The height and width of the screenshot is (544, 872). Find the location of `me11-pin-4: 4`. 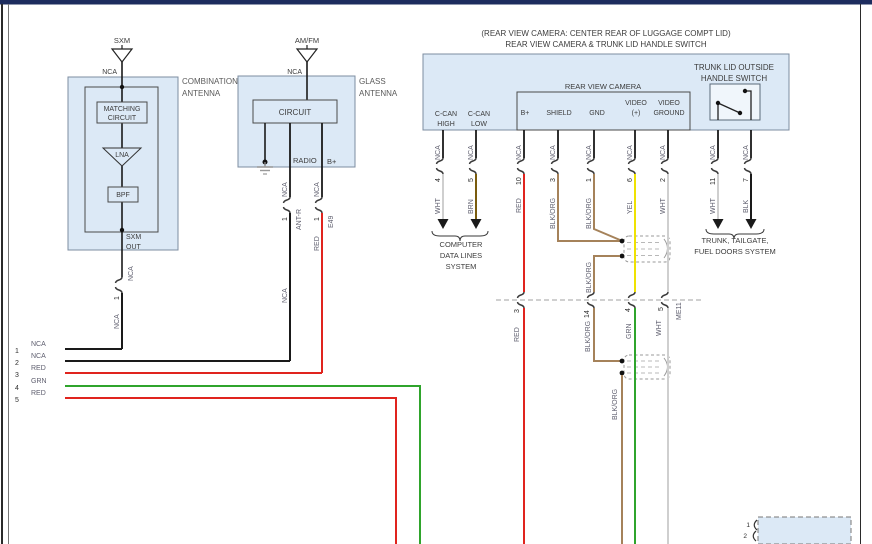

me11-pin-4: 4 is located at coordinates (628, 310).